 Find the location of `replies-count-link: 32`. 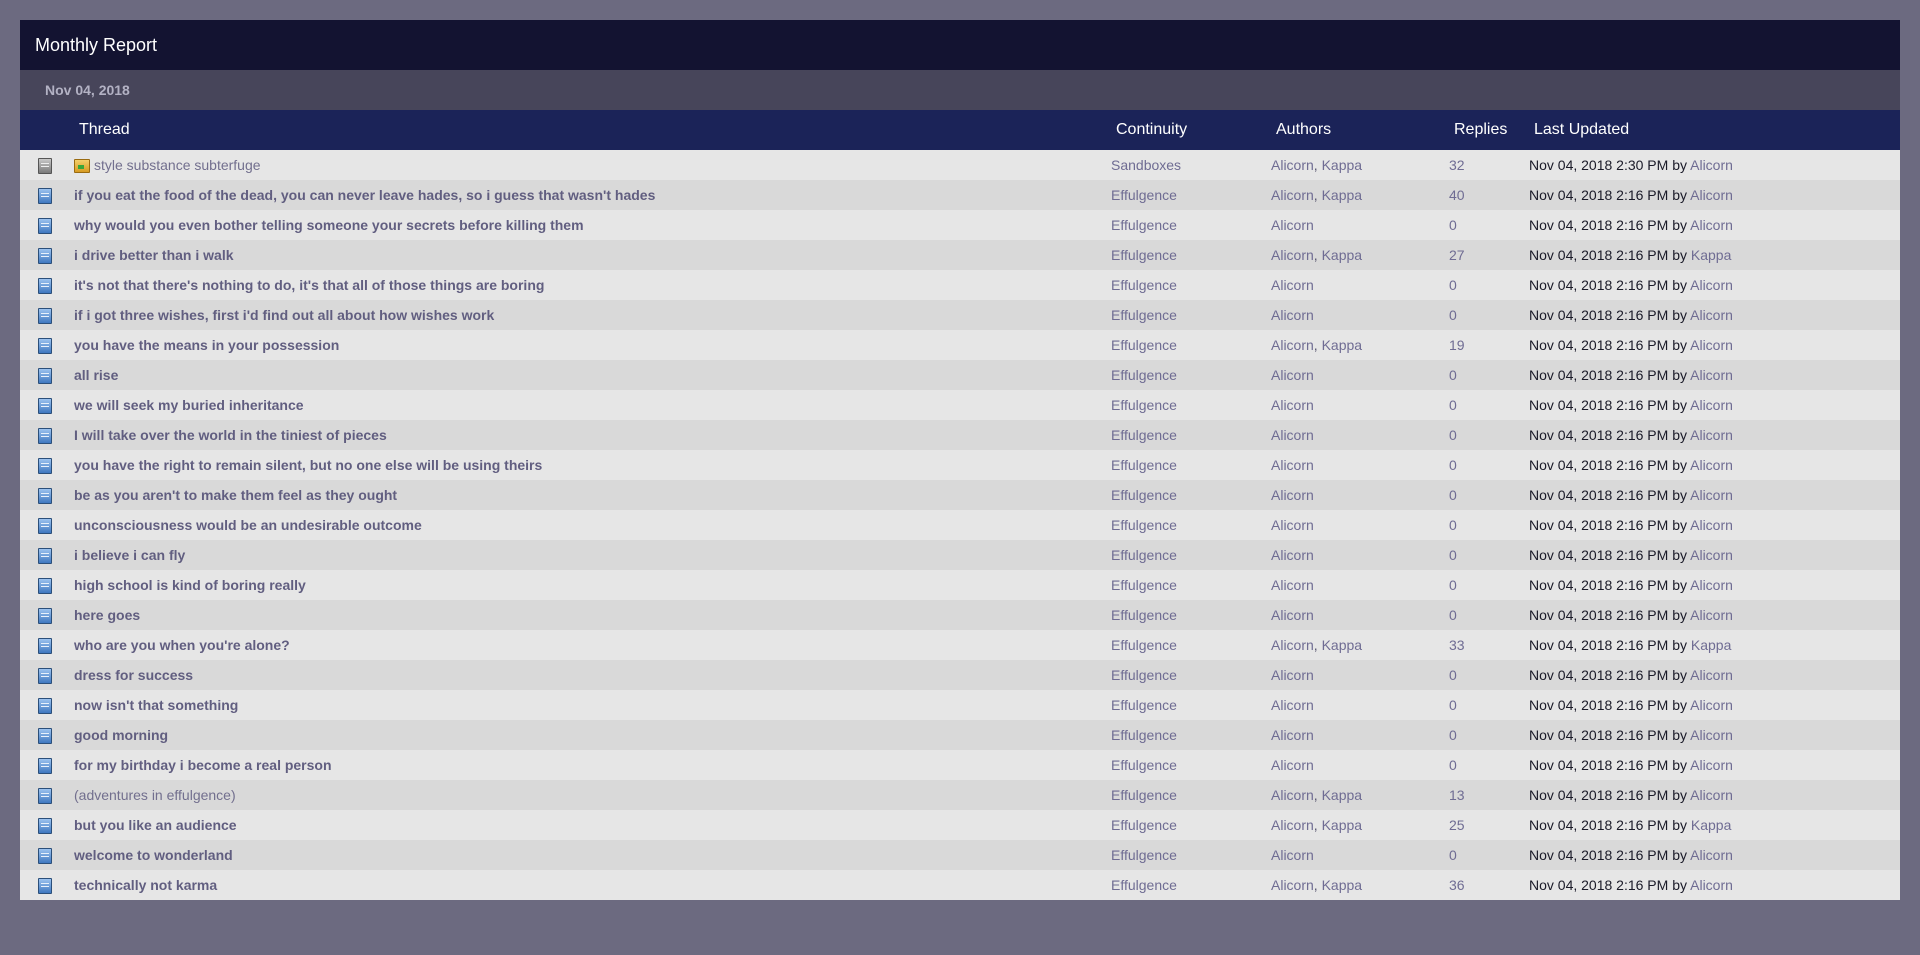

replies-count-link: 32 is located at coordinates (1457, 165).